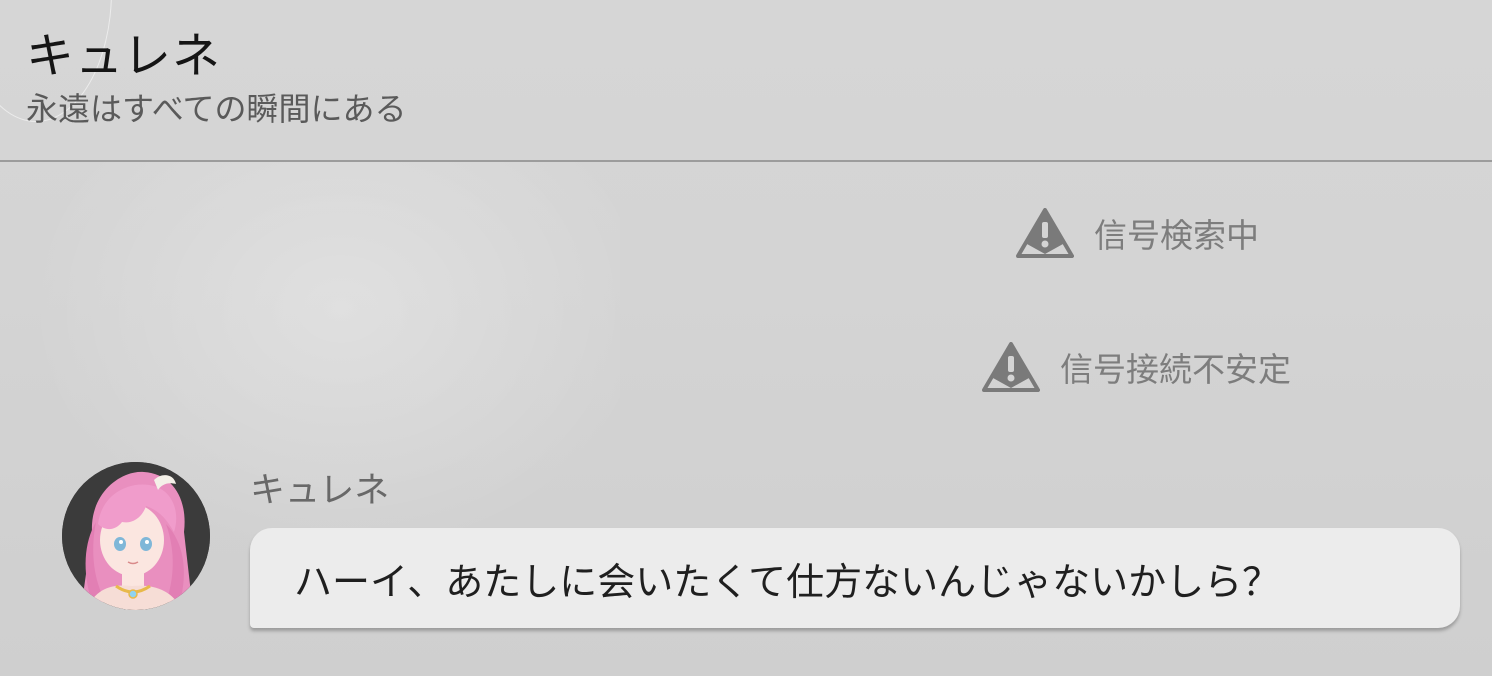  I want to click on message-sender-name: キュレネ, so click(320, 491).